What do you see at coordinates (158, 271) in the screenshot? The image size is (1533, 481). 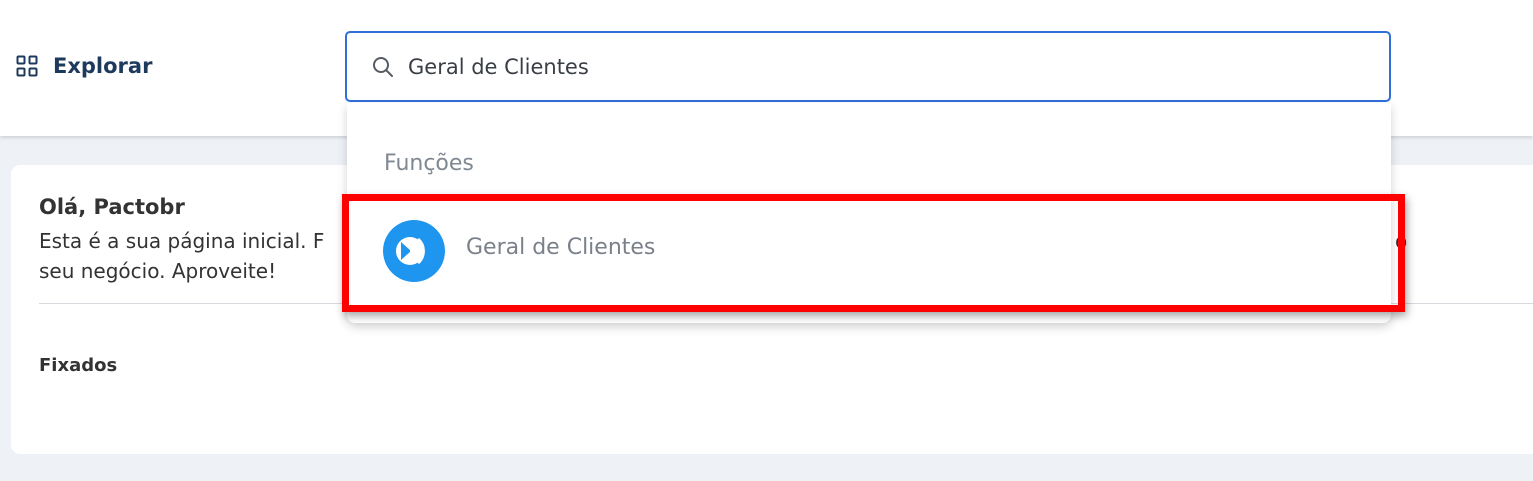 I see `intro-line-2: seu negócio. Aproveite!` at bounding box center [158, 271].